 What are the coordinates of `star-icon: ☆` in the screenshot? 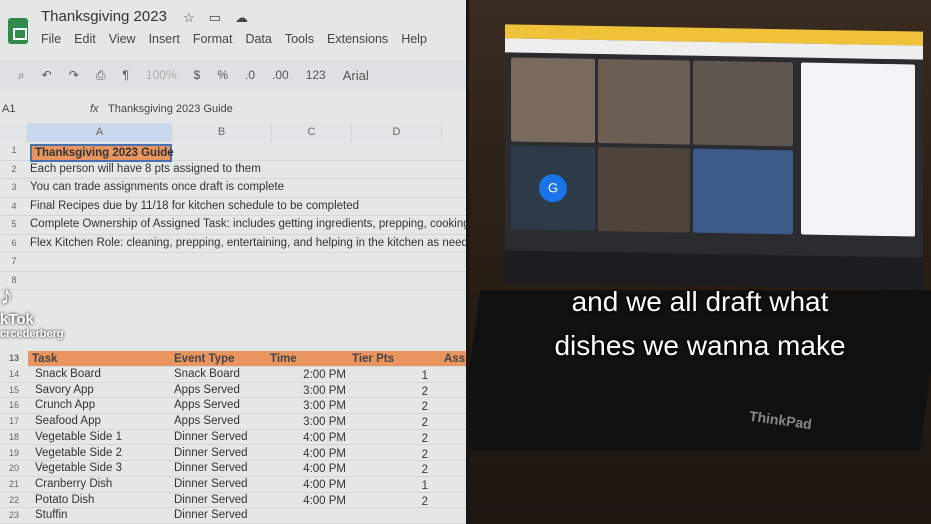 It's located at (196, 17).